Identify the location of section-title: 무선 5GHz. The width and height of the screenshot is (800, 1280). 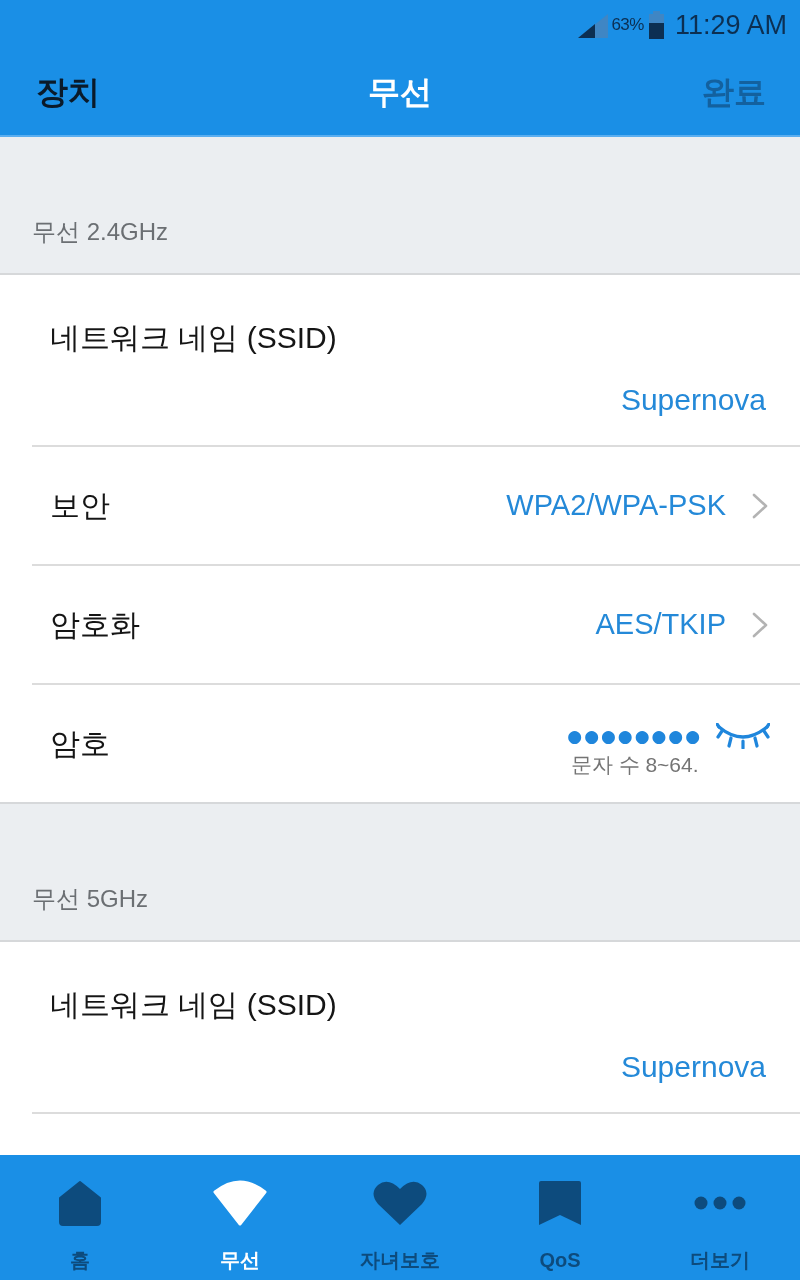
(90, 899).